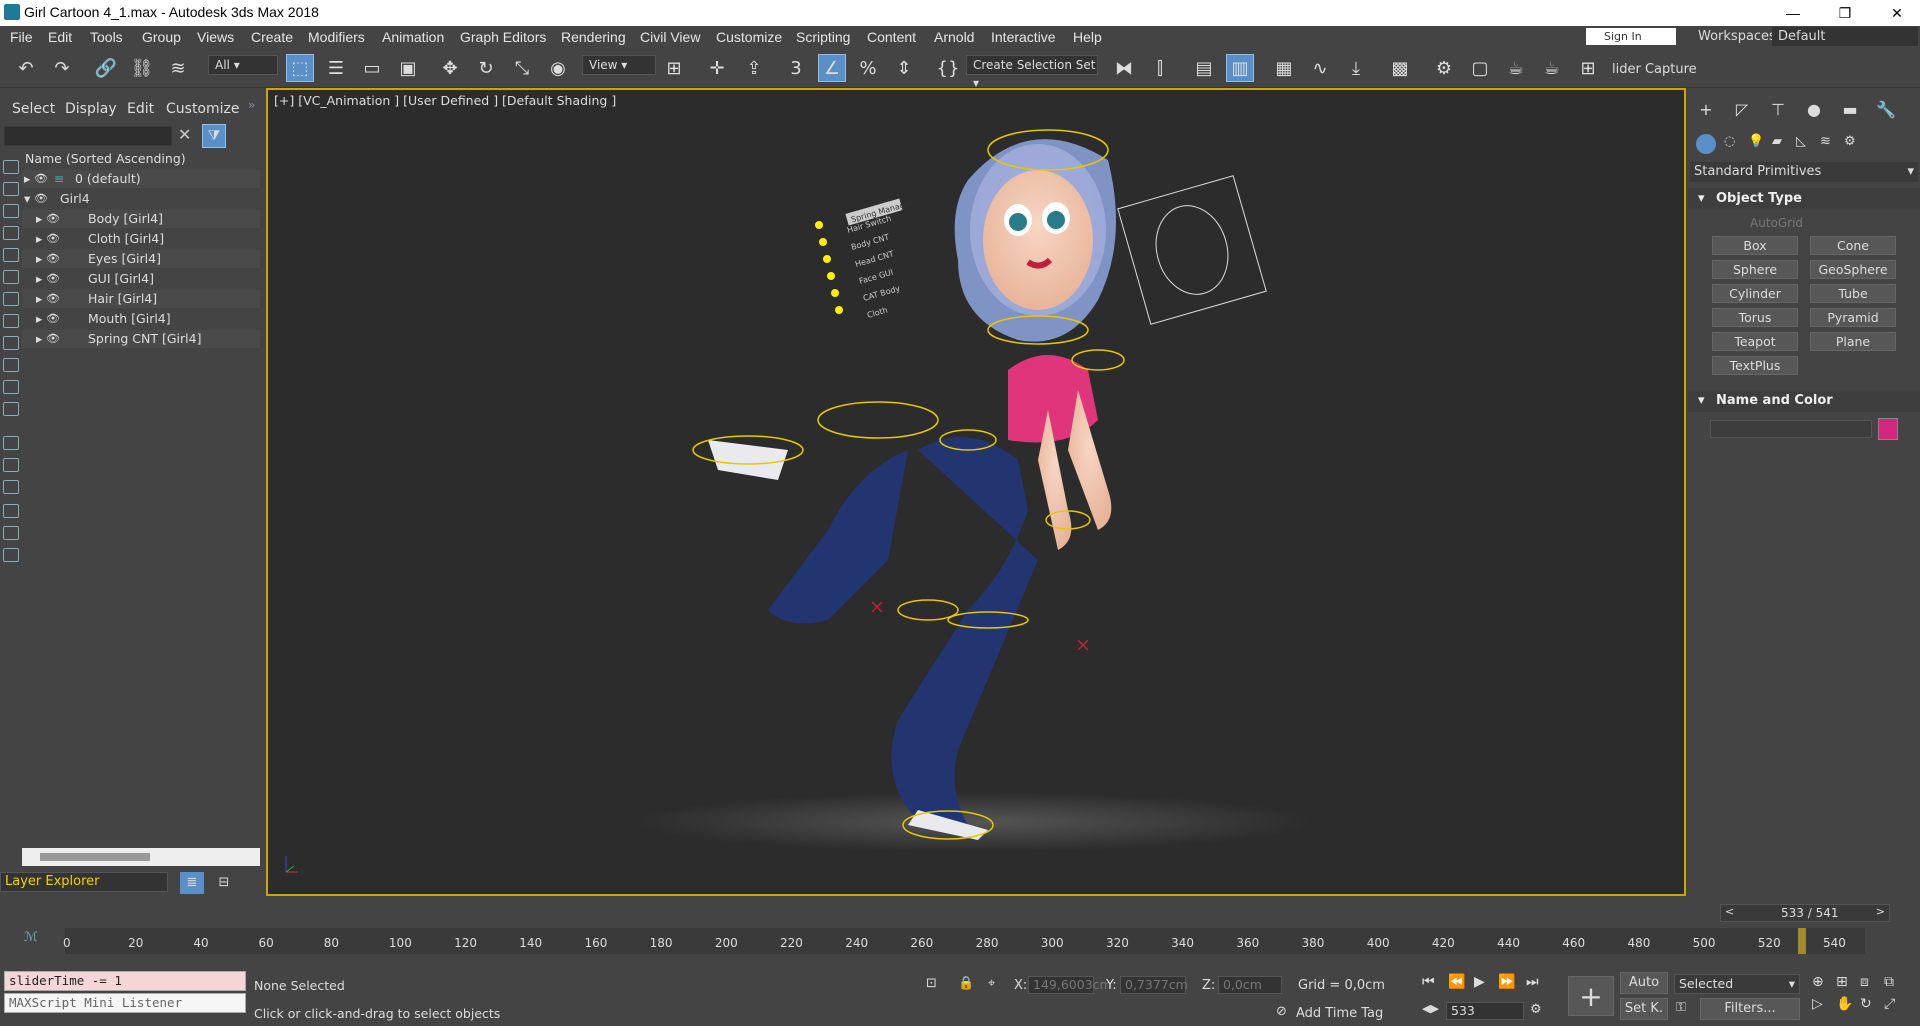 This screenshot has height=1026, width=1920. Describe the element at coordinates (749, 37) in the screenshot. I see `menu-customize: Customize` at that location.